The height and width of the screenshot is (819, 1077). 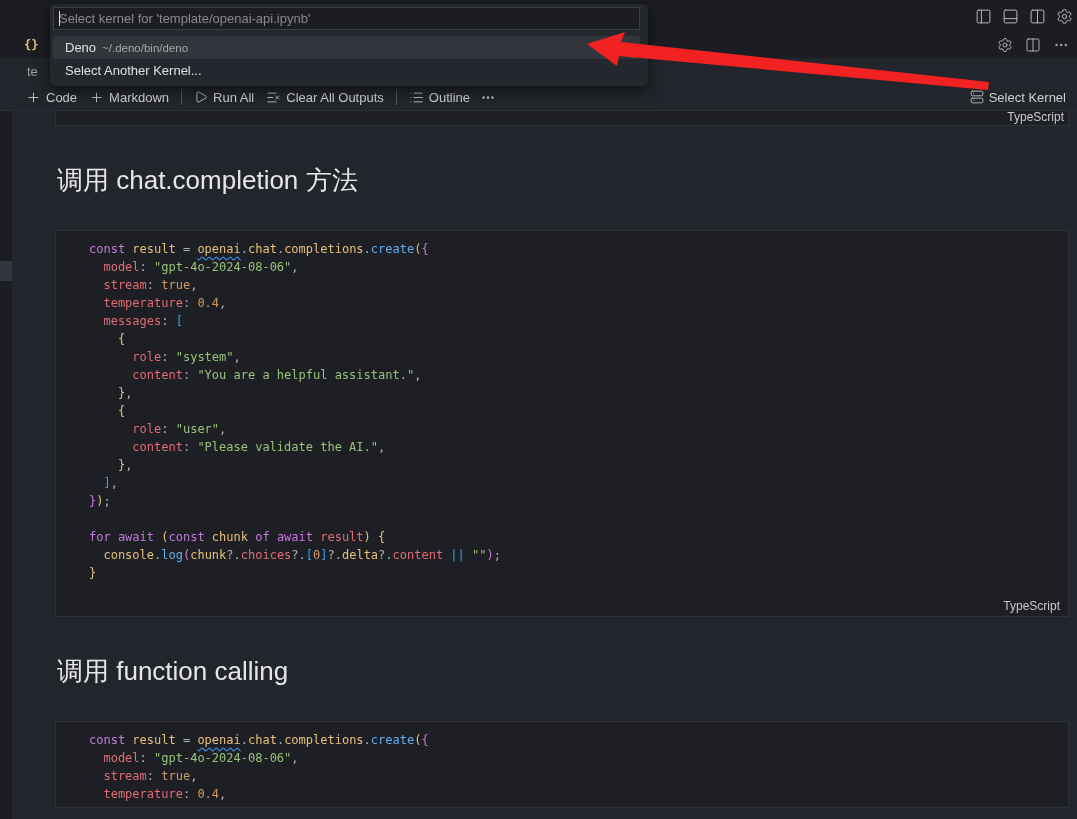 What do you see at coordinates (274, 97) in the screenshot?
I see `clear-list-icon` at bounding box center [274, 97].